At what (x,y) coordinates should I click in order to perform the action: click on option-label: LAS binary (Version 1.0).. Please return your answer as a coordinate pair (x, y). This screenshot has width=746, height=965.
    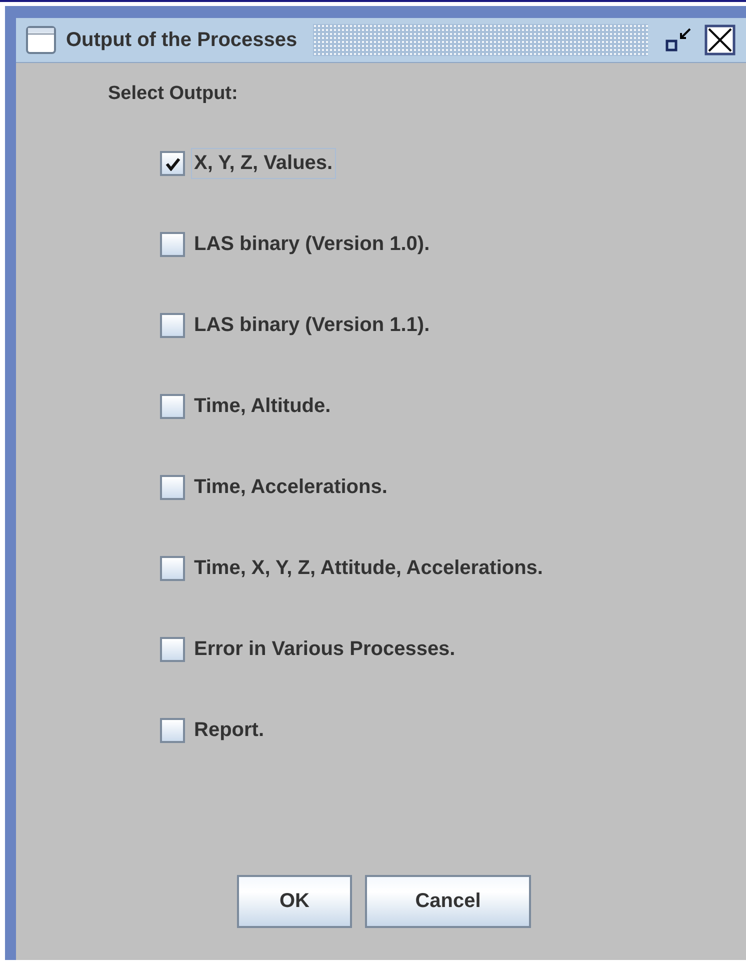
    Looking at the image, I should click on (312, 244).